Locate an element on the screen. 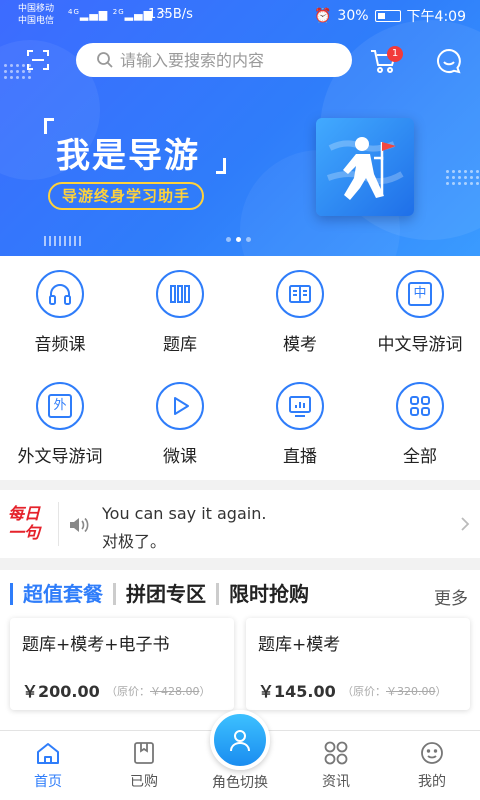 The height and width of the screenshot is (800, 480). category-live: 直播 is located at coordinates (300, 424).